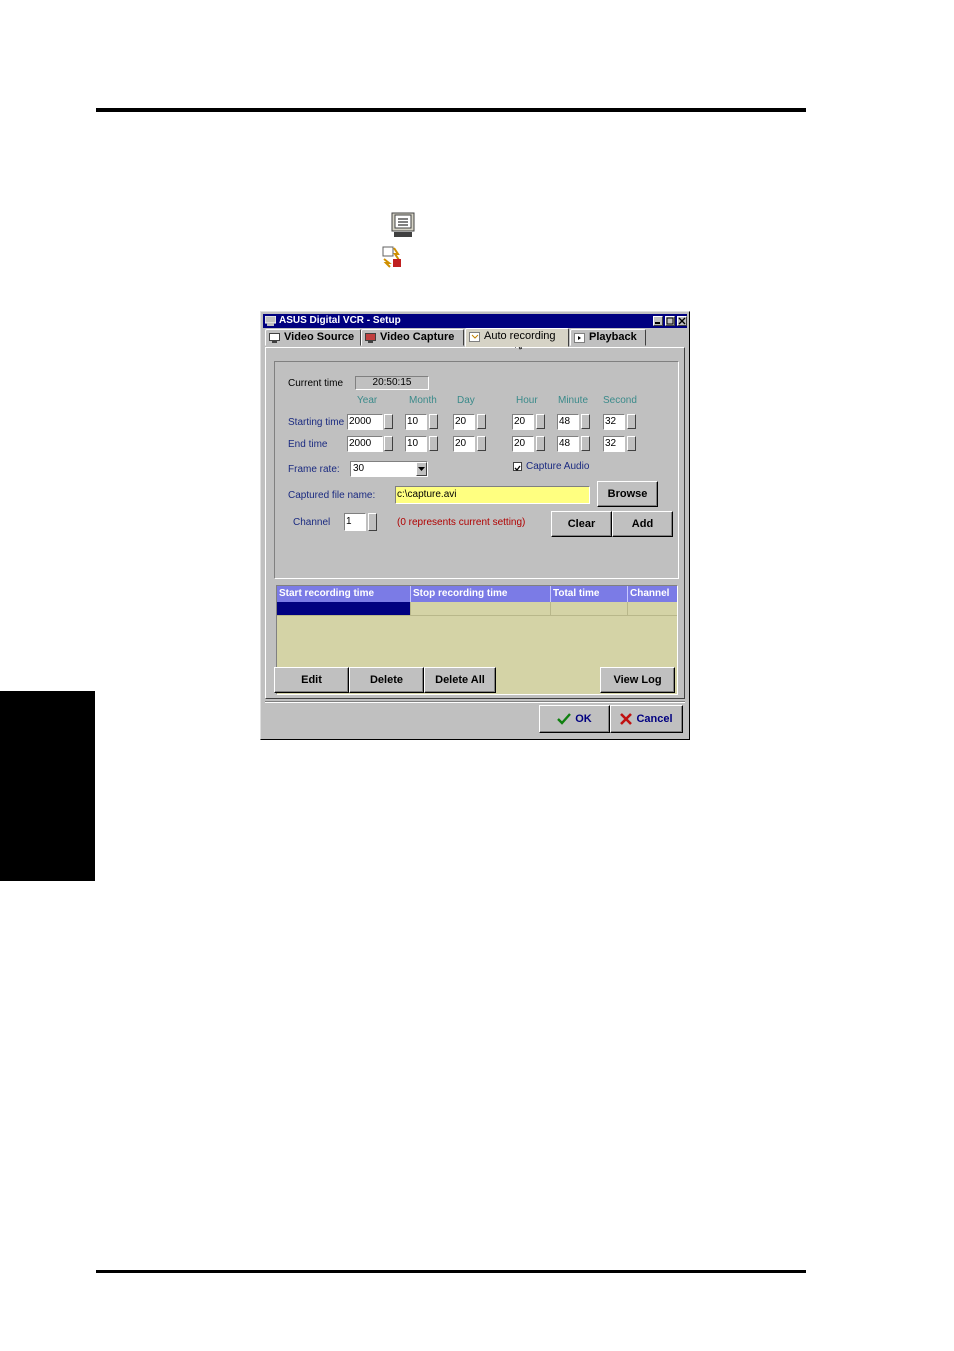 The image size is (954, 1351). I want to click on close-button, so click(682, 321).